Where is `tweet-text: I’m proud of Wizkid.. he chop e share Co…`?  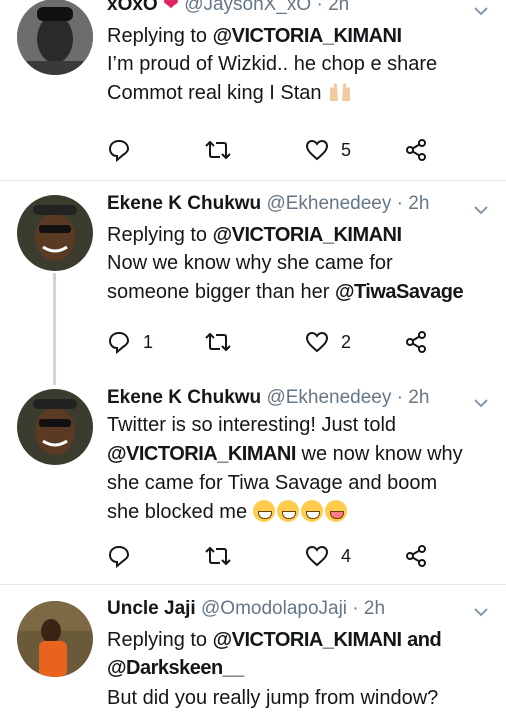
tweet-text: I’m proud of Wizkid.. he chop e share Co… is located at coordinates (272, 78).